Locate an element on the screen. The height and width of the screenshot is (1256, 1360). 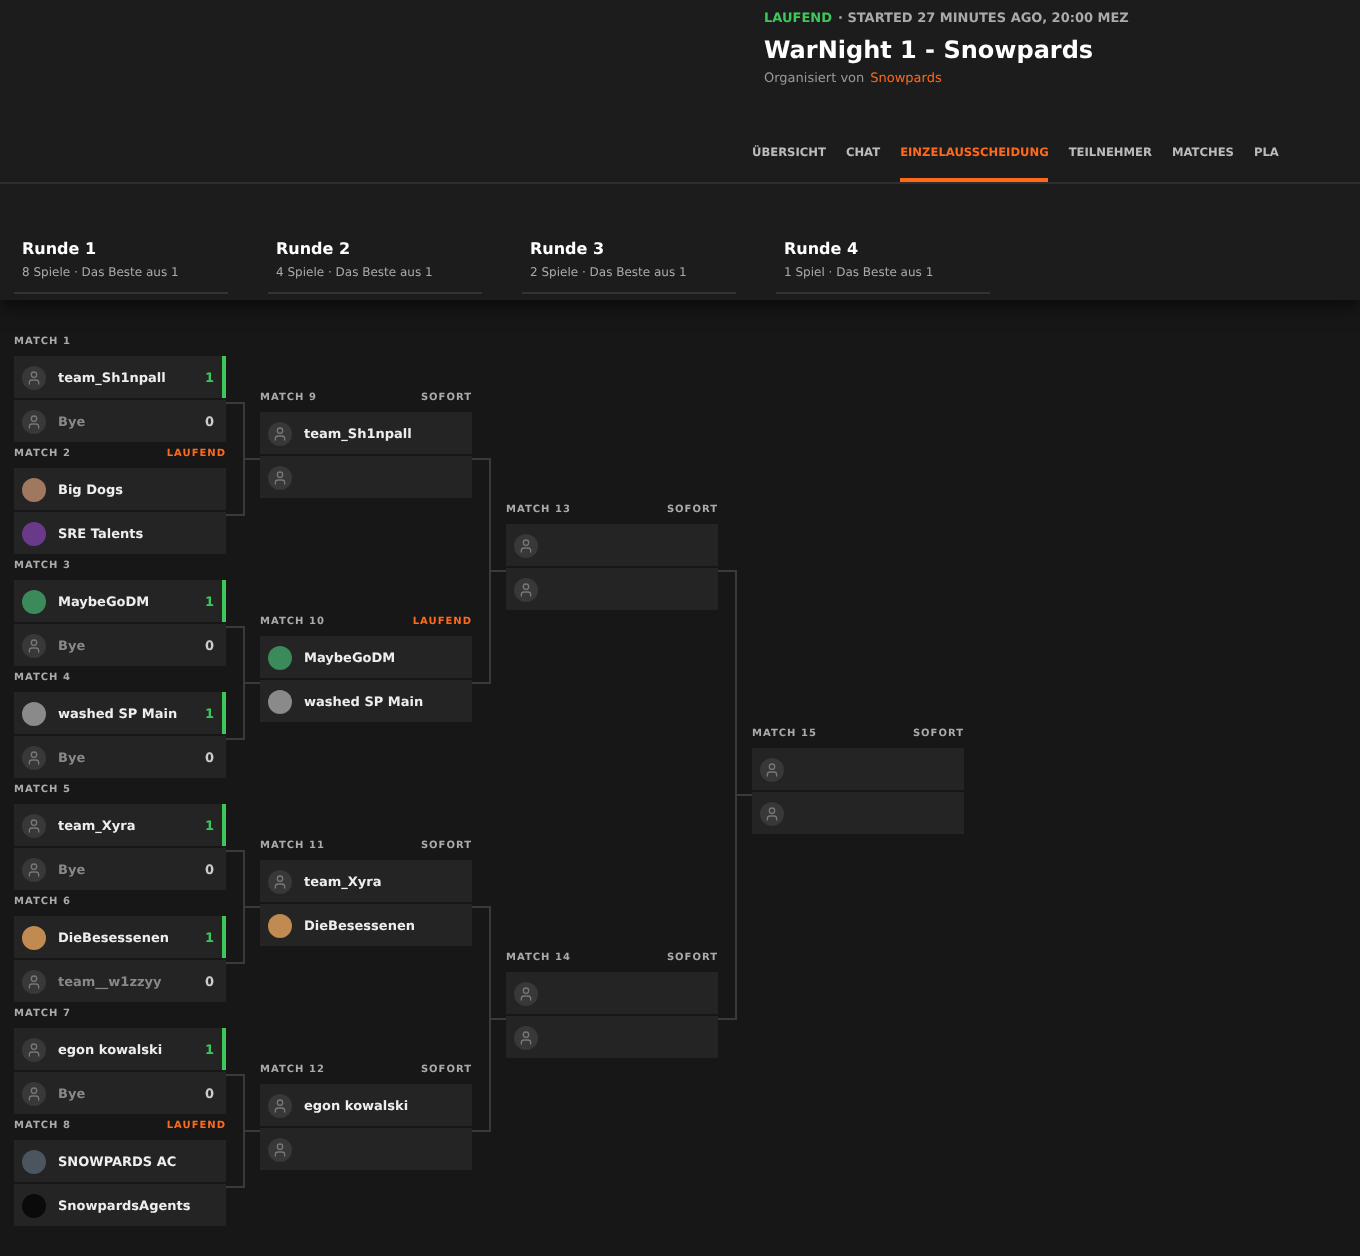
round-title: Runde 2 is located at coordinates (314, 249).